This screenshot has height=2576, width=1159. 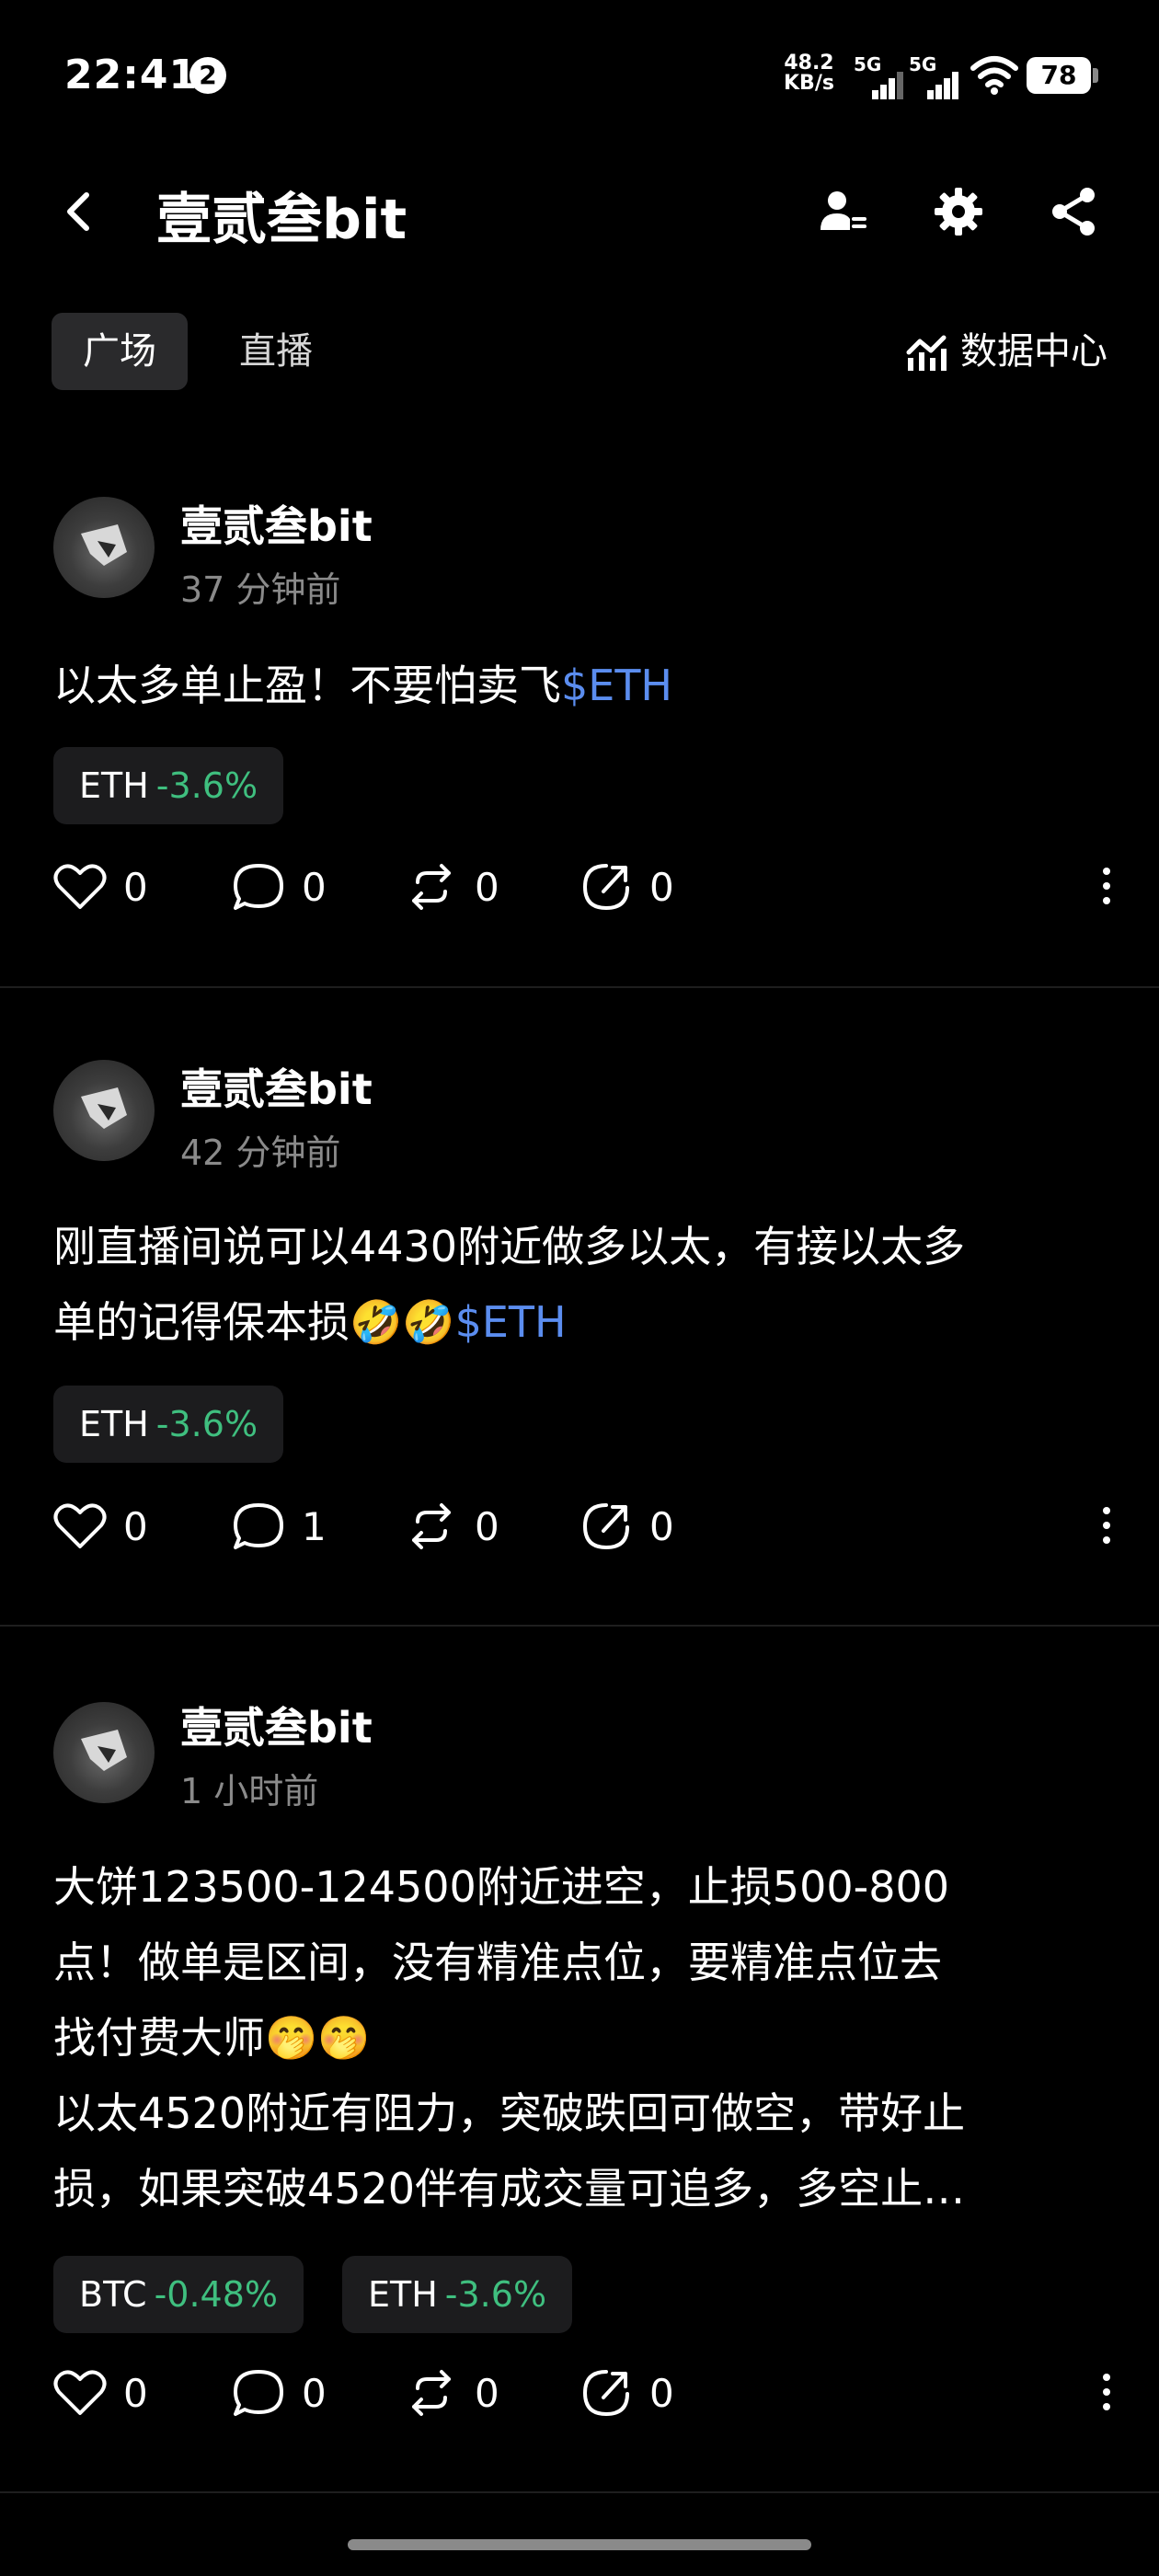 What do you see at coordinates (1074, 211) in the screenshot?
I see `share-icon` at bounding box center [1074, 211].